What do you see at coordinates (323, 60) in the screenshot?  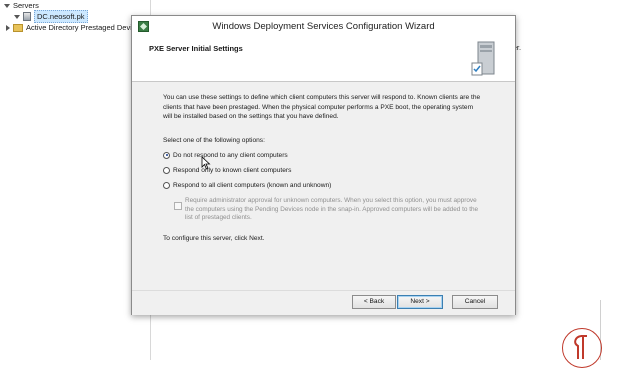 I see `wizard-header: PXE Server Initial Settings` at bounding box center [323, 60].